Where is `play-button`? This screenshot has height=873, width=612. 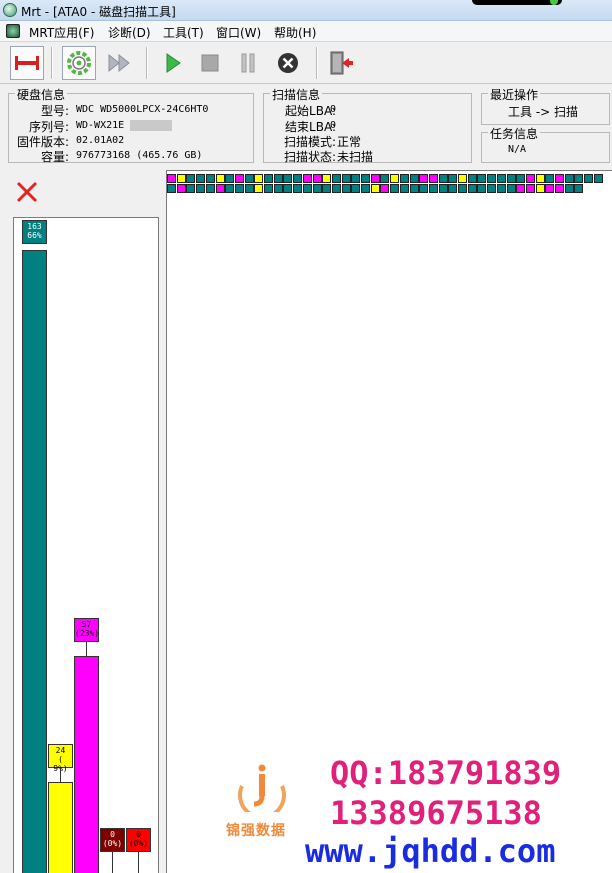 play-button is located at coordinates (173, 63).